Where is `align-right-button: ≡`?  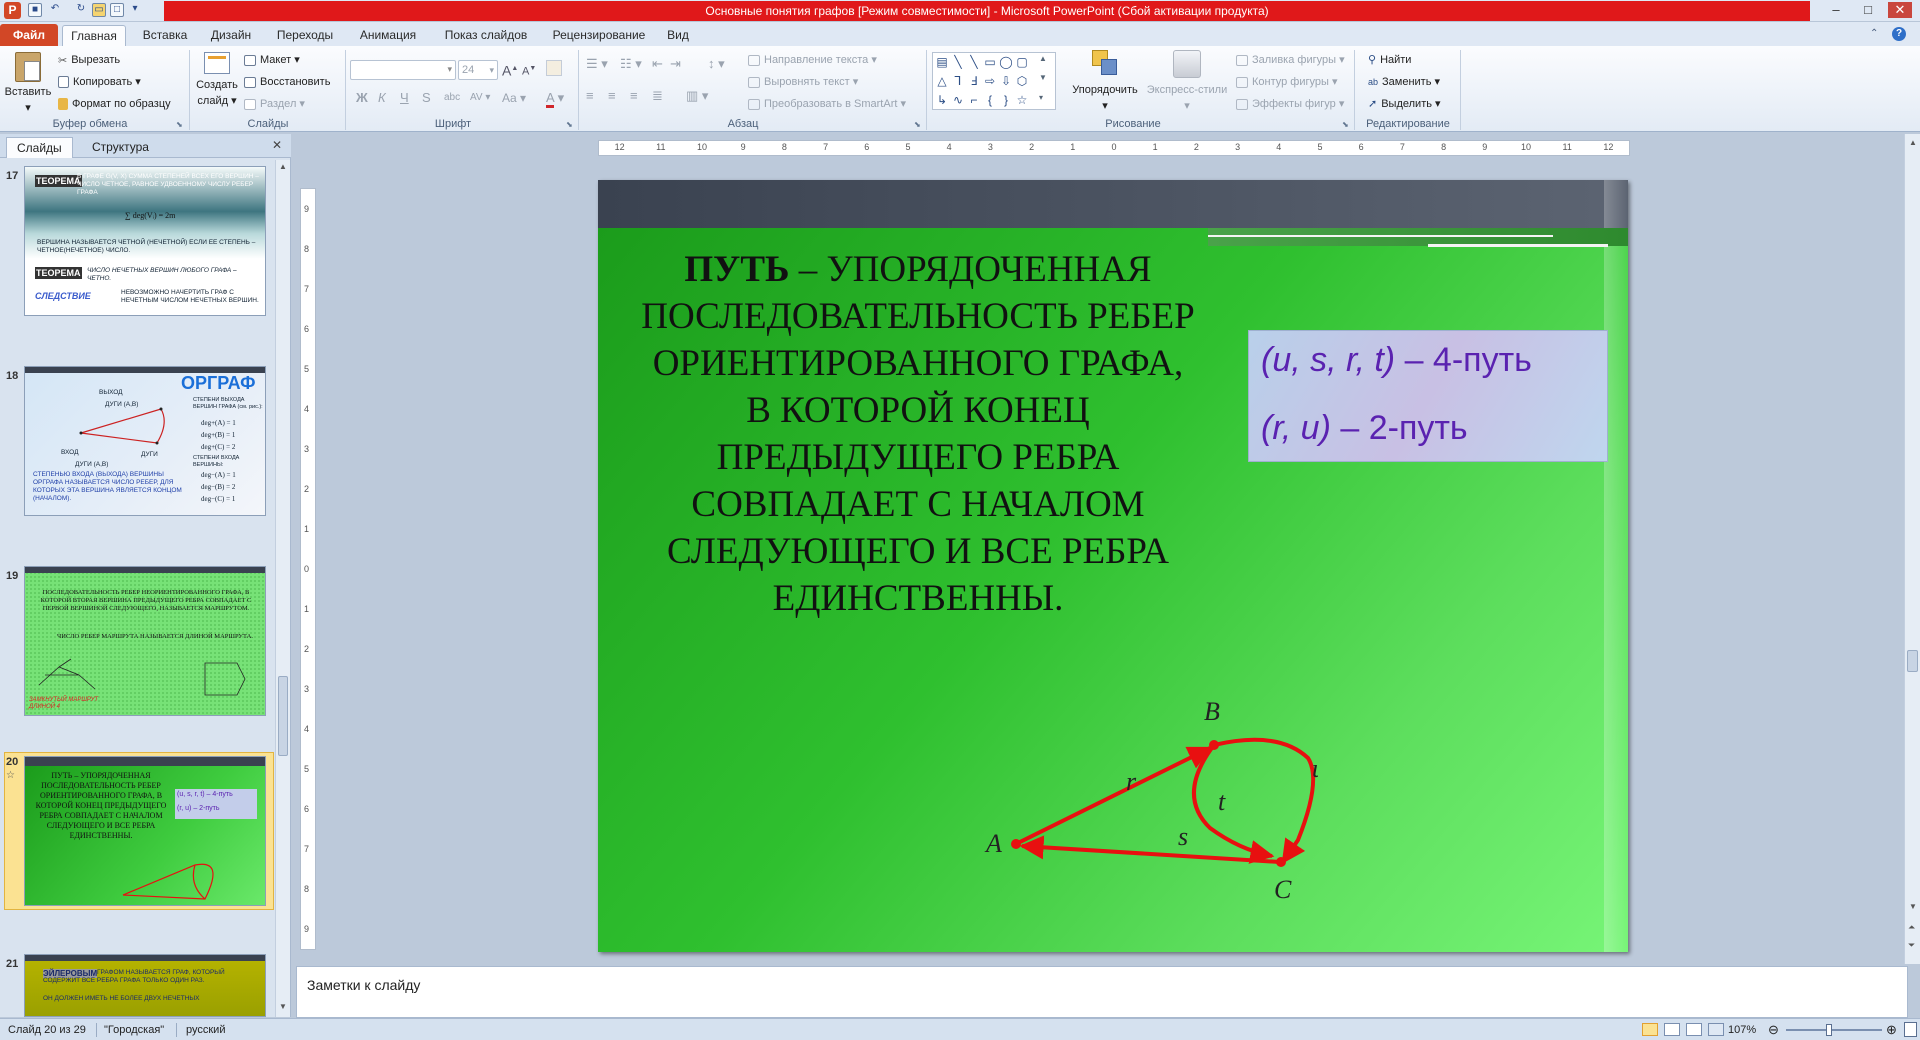 align-right-button: ≡ is located at coordinates (634, 96).